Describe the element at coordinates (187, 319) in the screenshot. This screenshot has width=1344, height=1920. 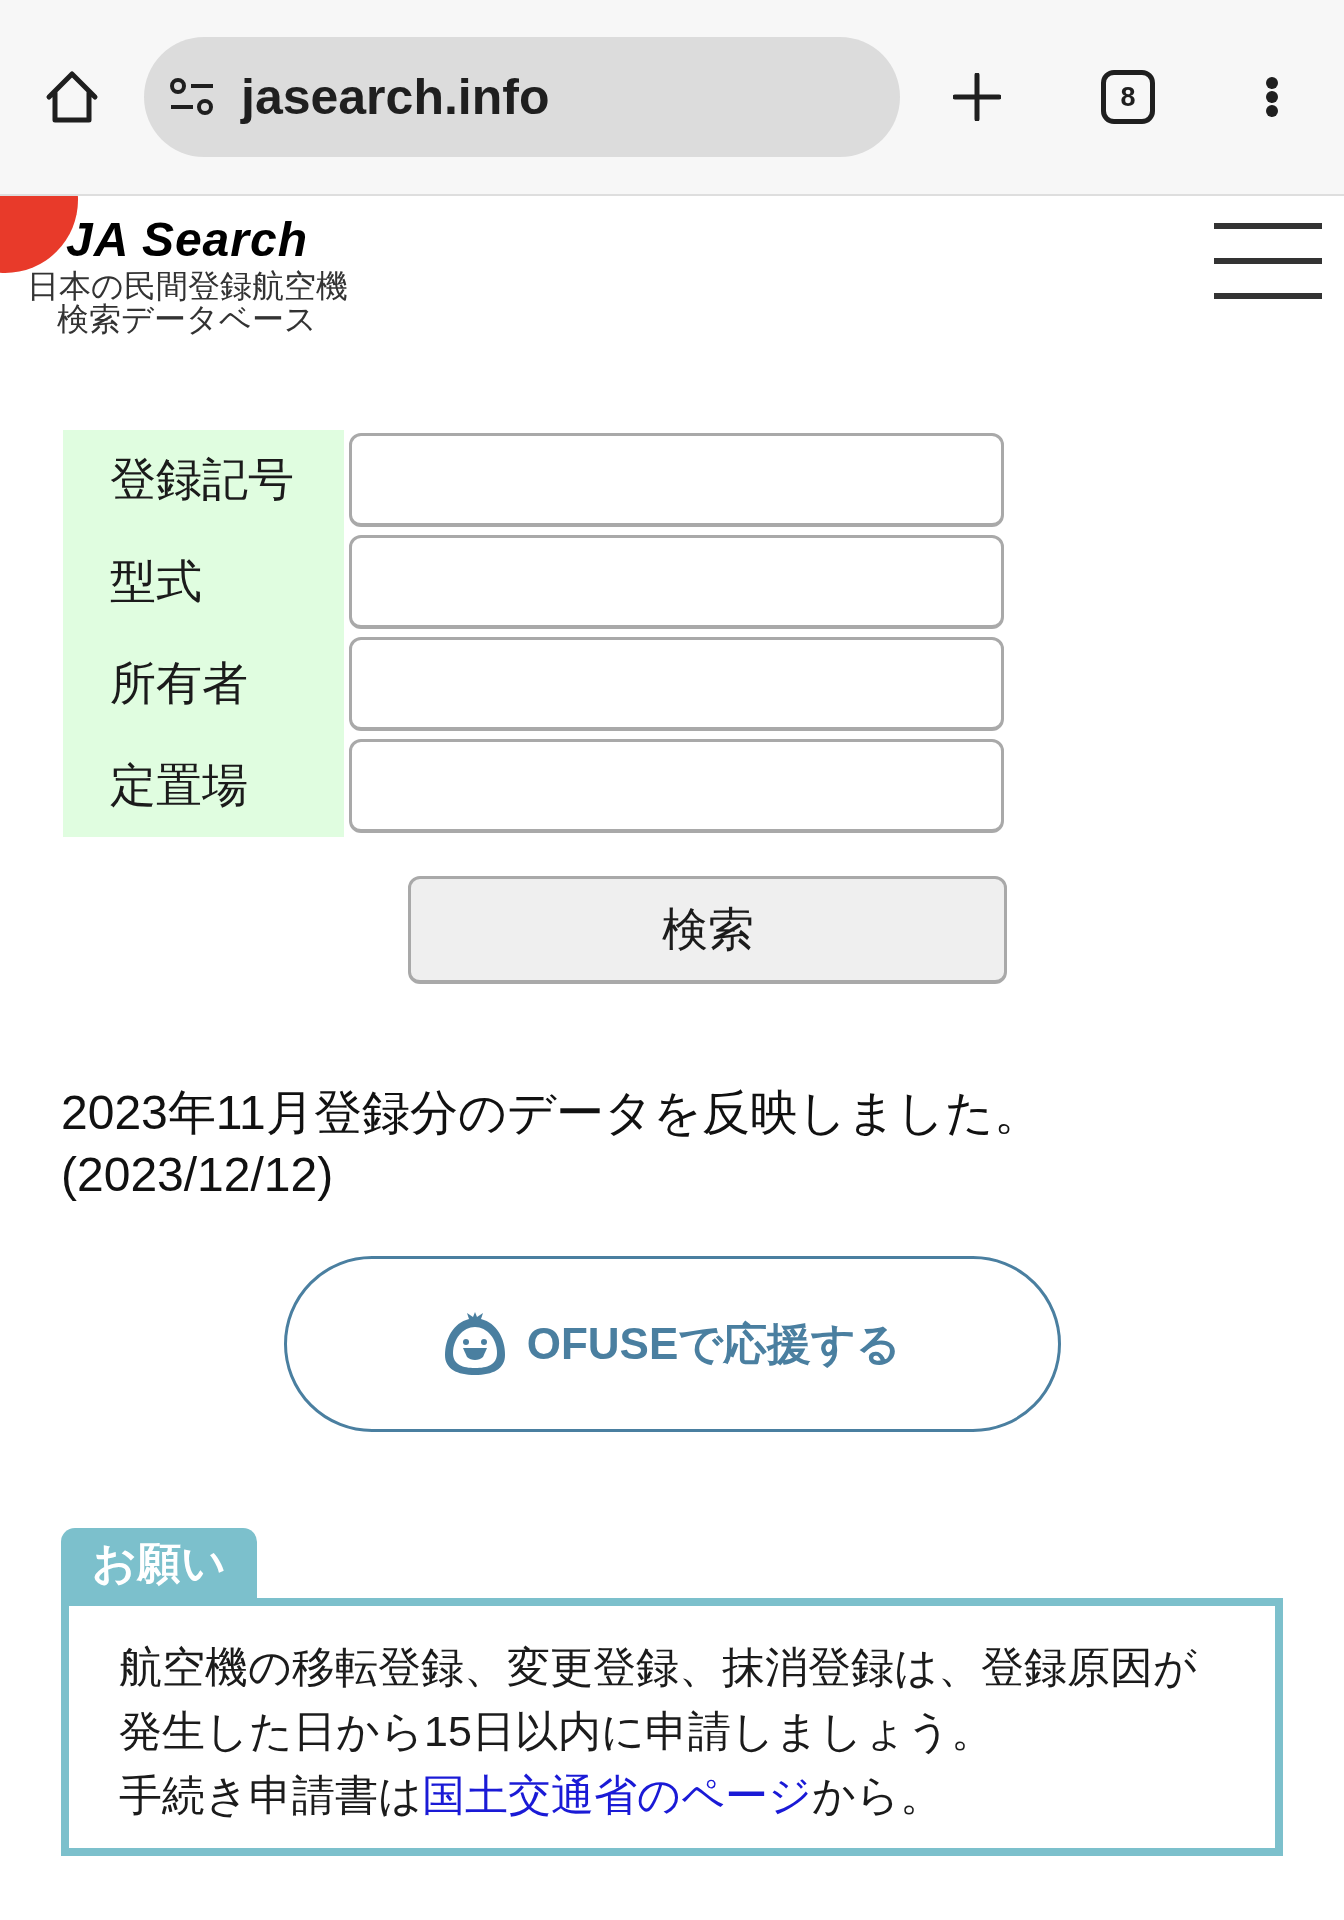
I see `logo-subtitle: 検索データベース` at that location.